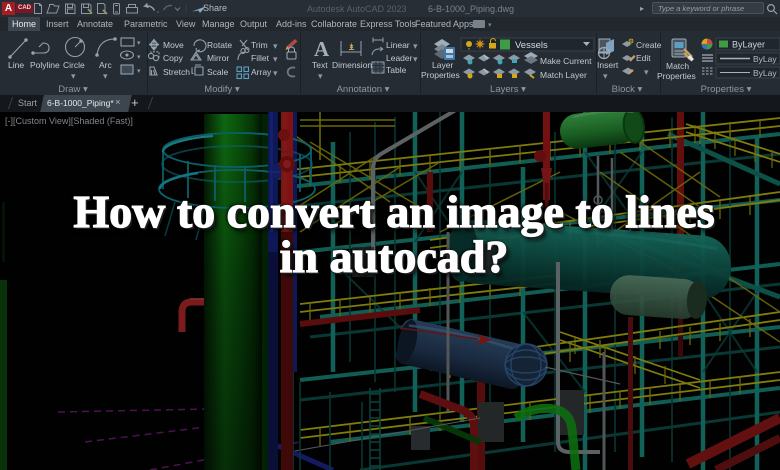  Describe the element at coordinates (748, 45) in the screenshot. I see `svg-text: ByLayer` at that location.